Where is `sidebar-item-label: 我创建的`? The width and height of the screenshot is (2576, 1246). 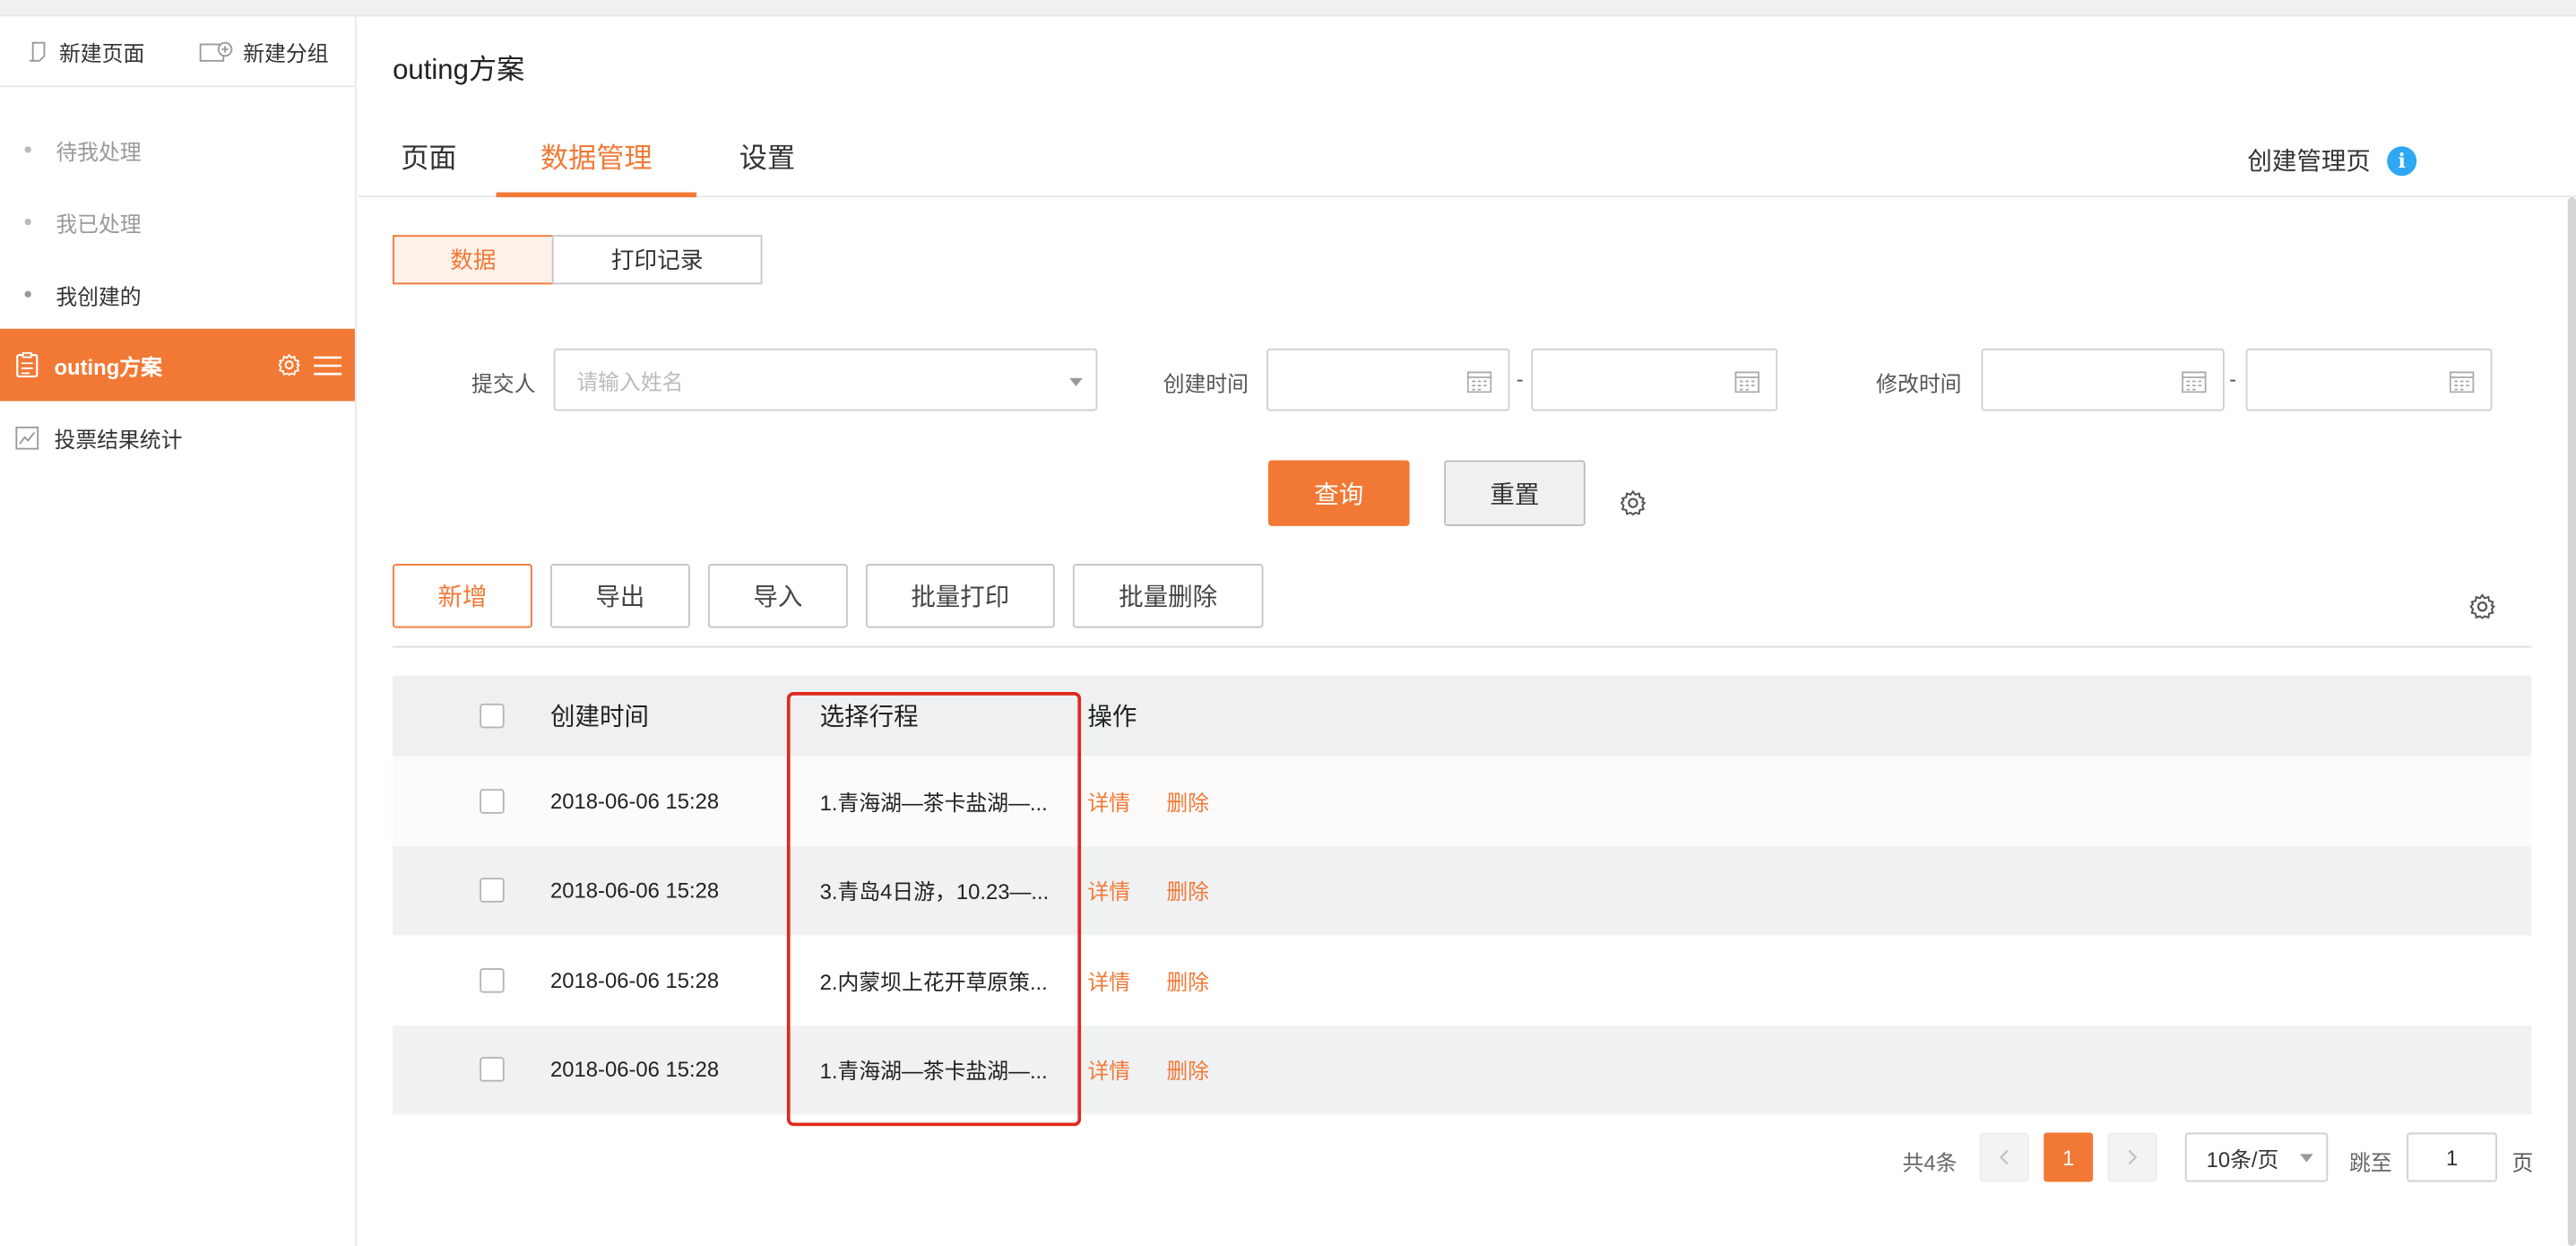 sidebar-item-label: 我创建的 is located at coordinates (99, 295).